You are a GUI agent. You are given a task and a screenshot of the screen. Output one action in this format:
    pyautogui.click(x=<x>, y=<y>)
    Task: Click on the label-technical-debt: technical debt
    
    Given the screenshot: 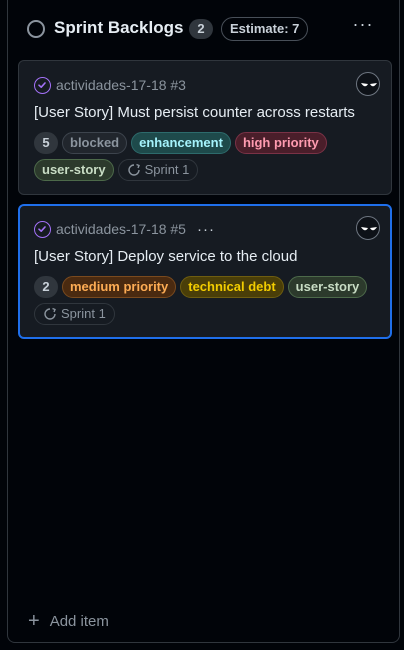 What is the action you would take?
    pyautogui.click(x=232, y=287)
    